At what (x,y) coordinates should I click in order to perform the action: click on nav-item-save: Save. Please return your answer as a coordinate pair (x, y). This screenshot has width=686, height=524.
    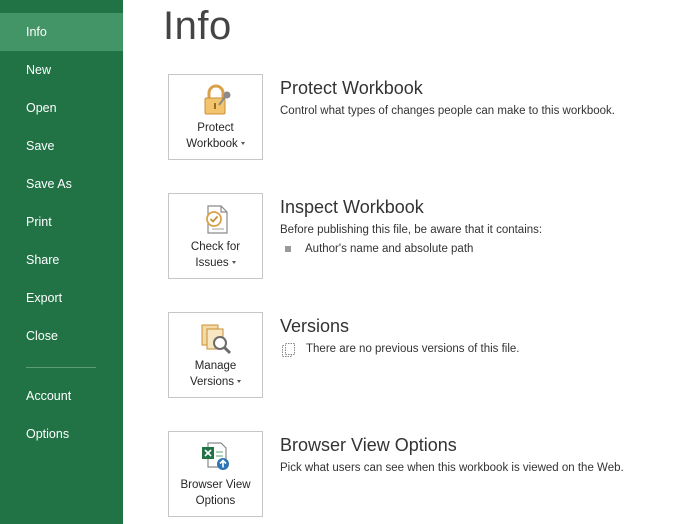
    Looking at the image, I should click on (61, 146).